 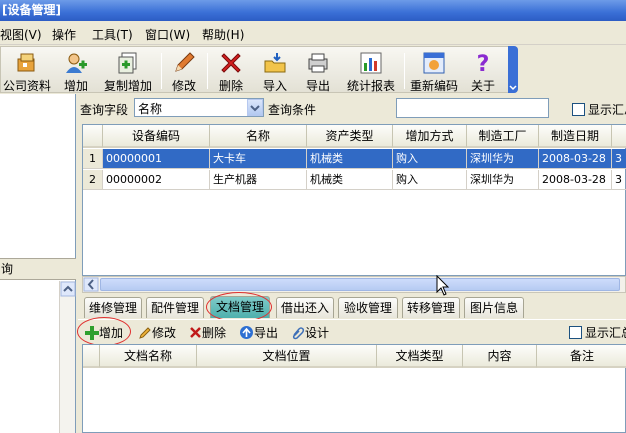 I want to click on mouse-cursor-icon, so click(x=443, y=285).